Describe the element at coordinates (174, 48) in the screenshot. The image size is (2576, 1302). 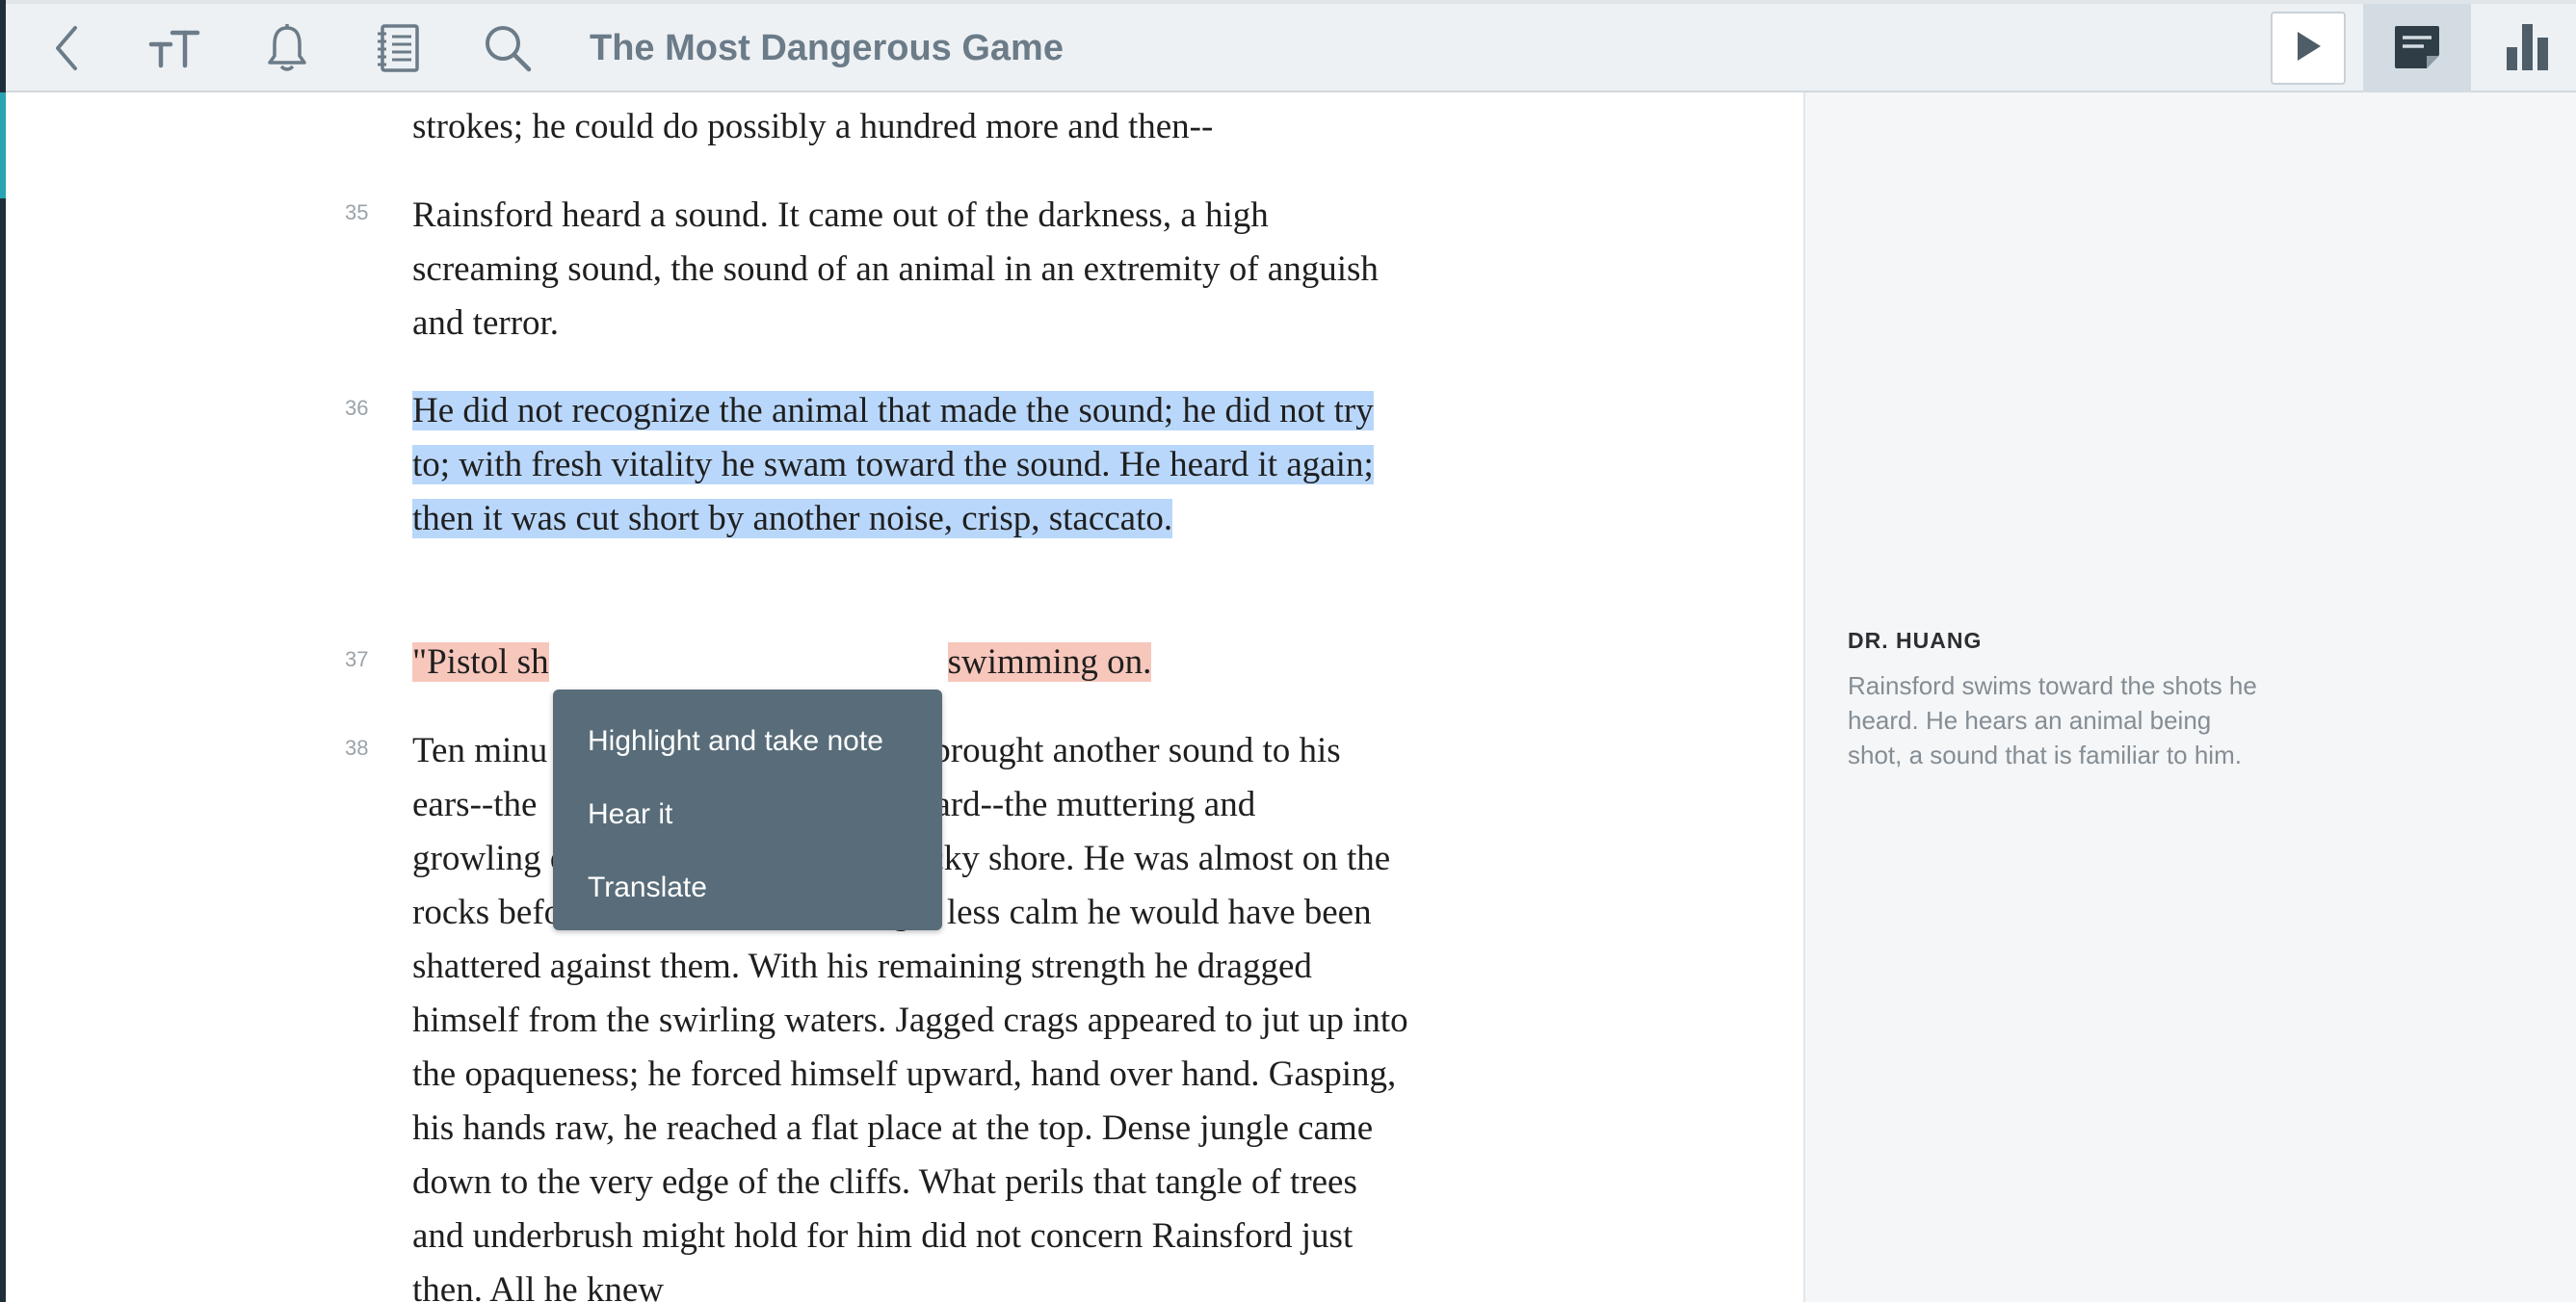
I see `text-size-icon` at that location.